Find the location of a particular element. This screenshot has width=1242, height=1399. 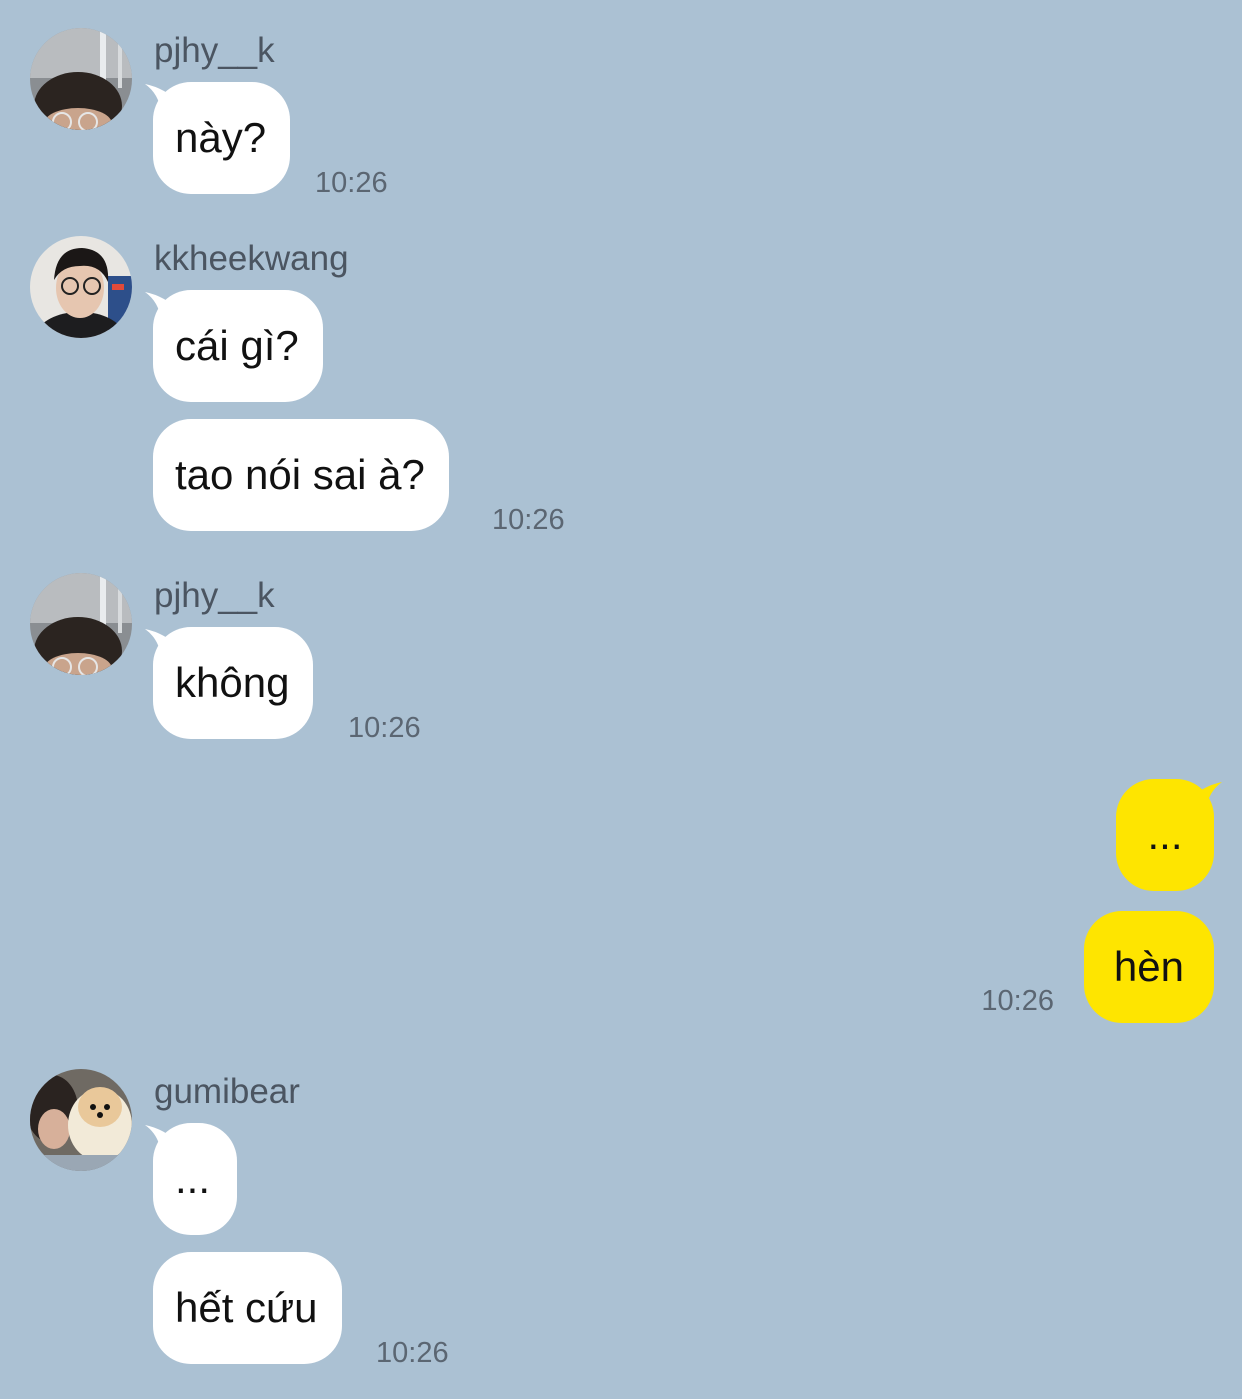

avatar-gumibear-icon is located at coordinates (81, 1120).